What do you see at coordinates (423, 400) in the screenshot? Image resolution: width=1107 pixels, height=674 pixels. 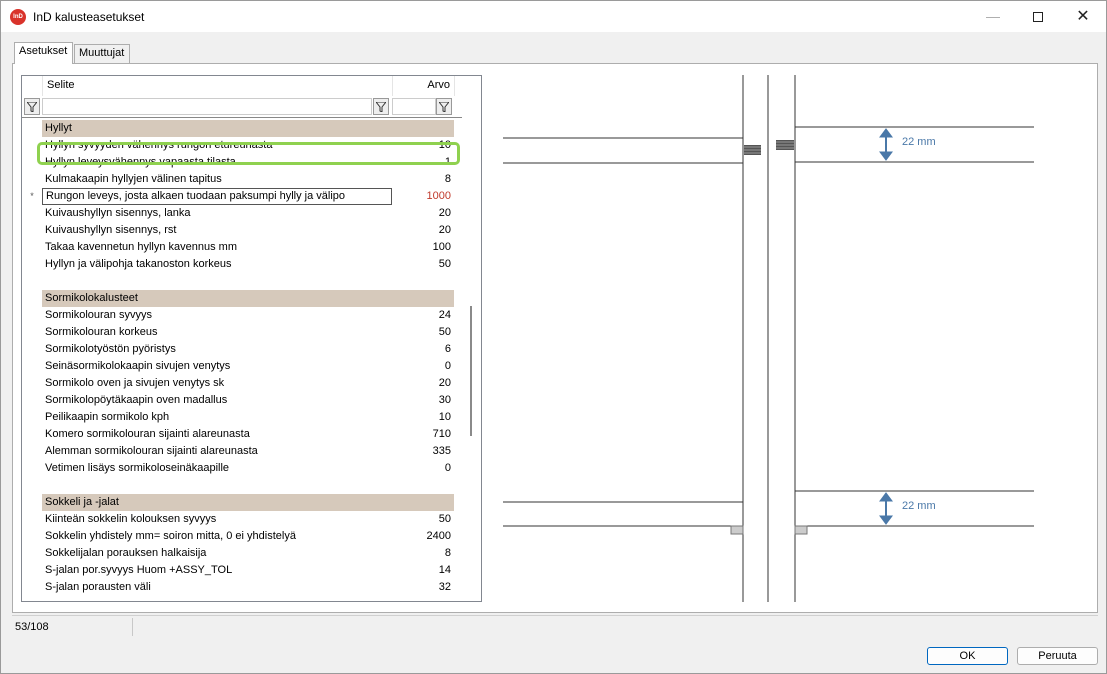 I see `setting-value: 30` at bounding box center [423, 400].